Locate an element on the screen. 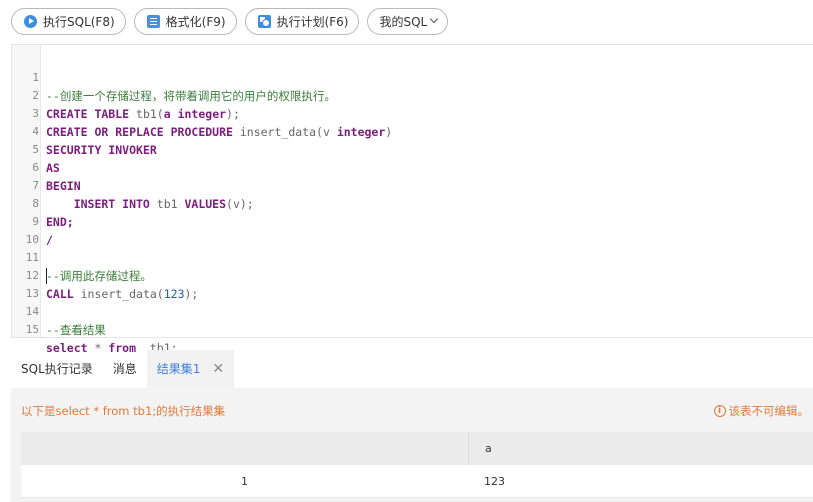 The image size is (813, 502). run-sql-button: 执行SQL(F8) is located at coordinates (68, 21).